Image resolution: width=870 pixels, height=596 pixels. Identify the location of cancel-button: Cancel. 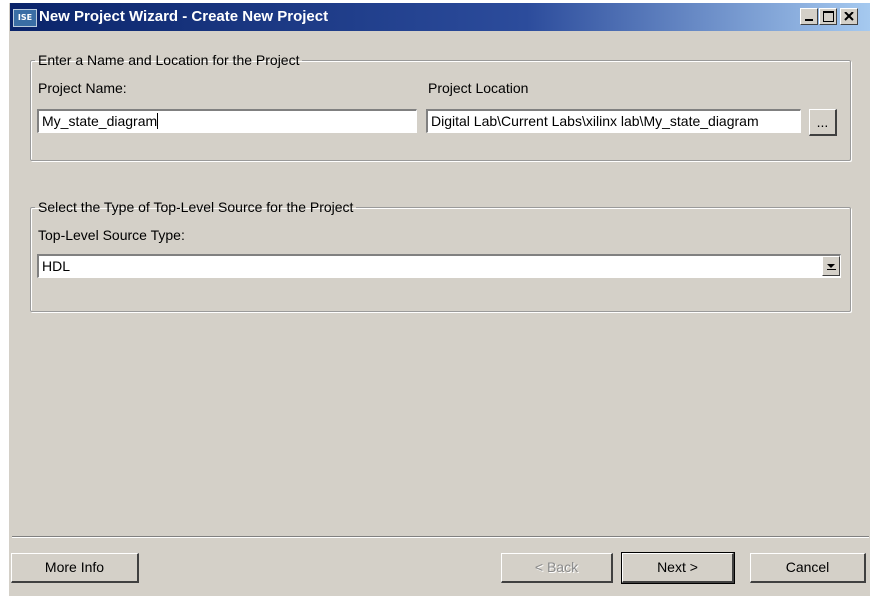
(808, 568).